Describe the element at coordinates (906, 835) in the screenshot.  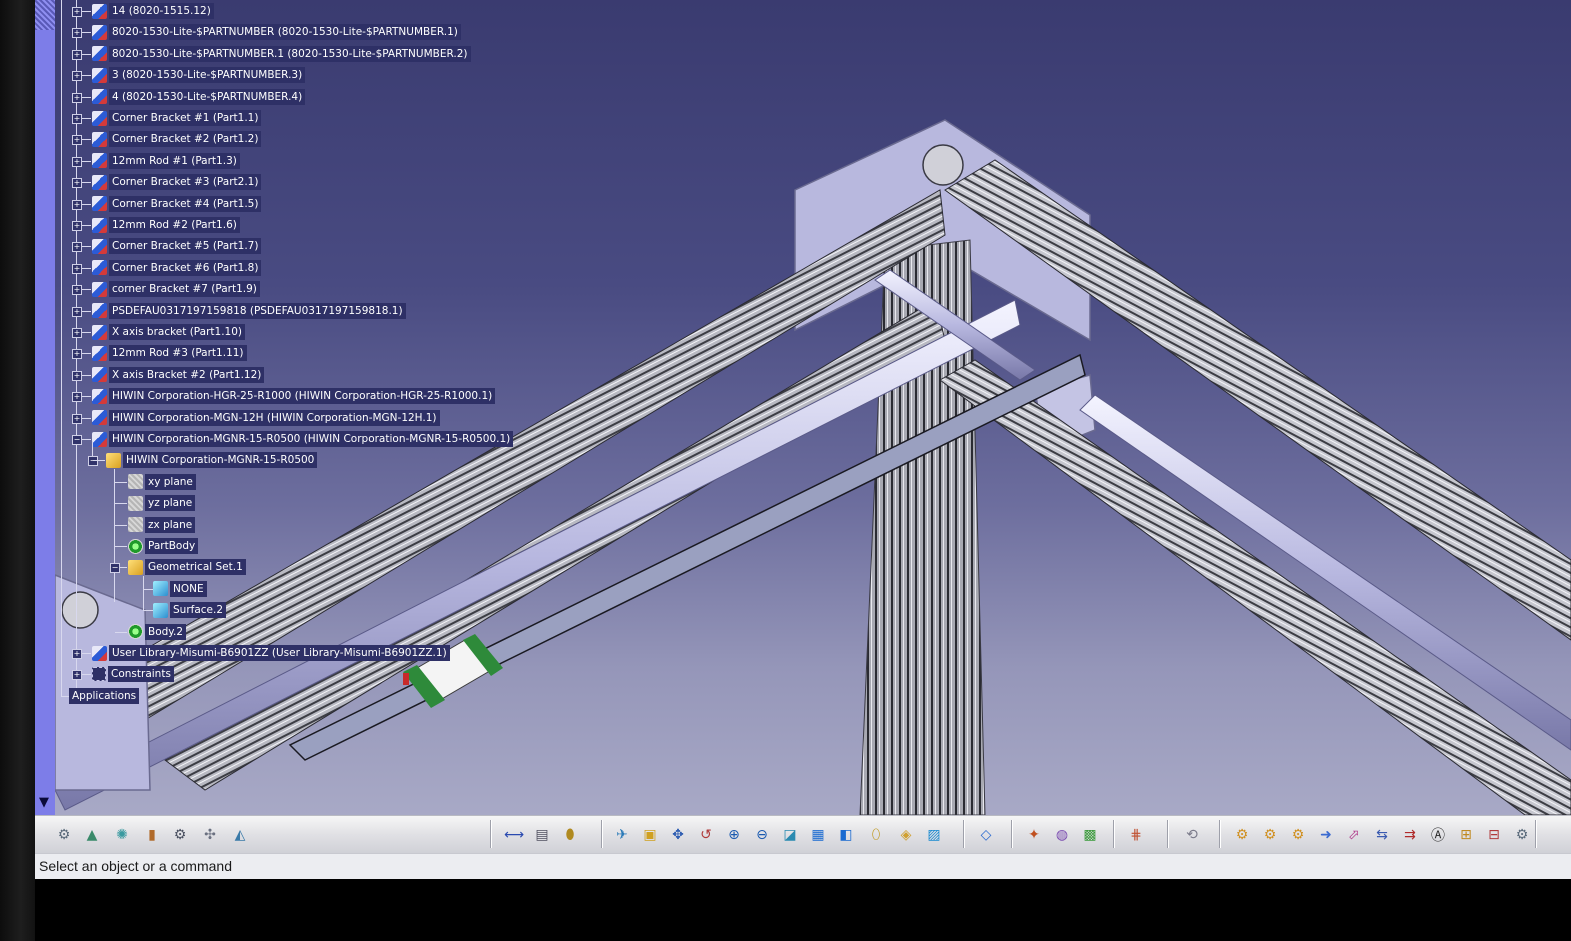
I see `hide-show-icon: ◈` at that location.